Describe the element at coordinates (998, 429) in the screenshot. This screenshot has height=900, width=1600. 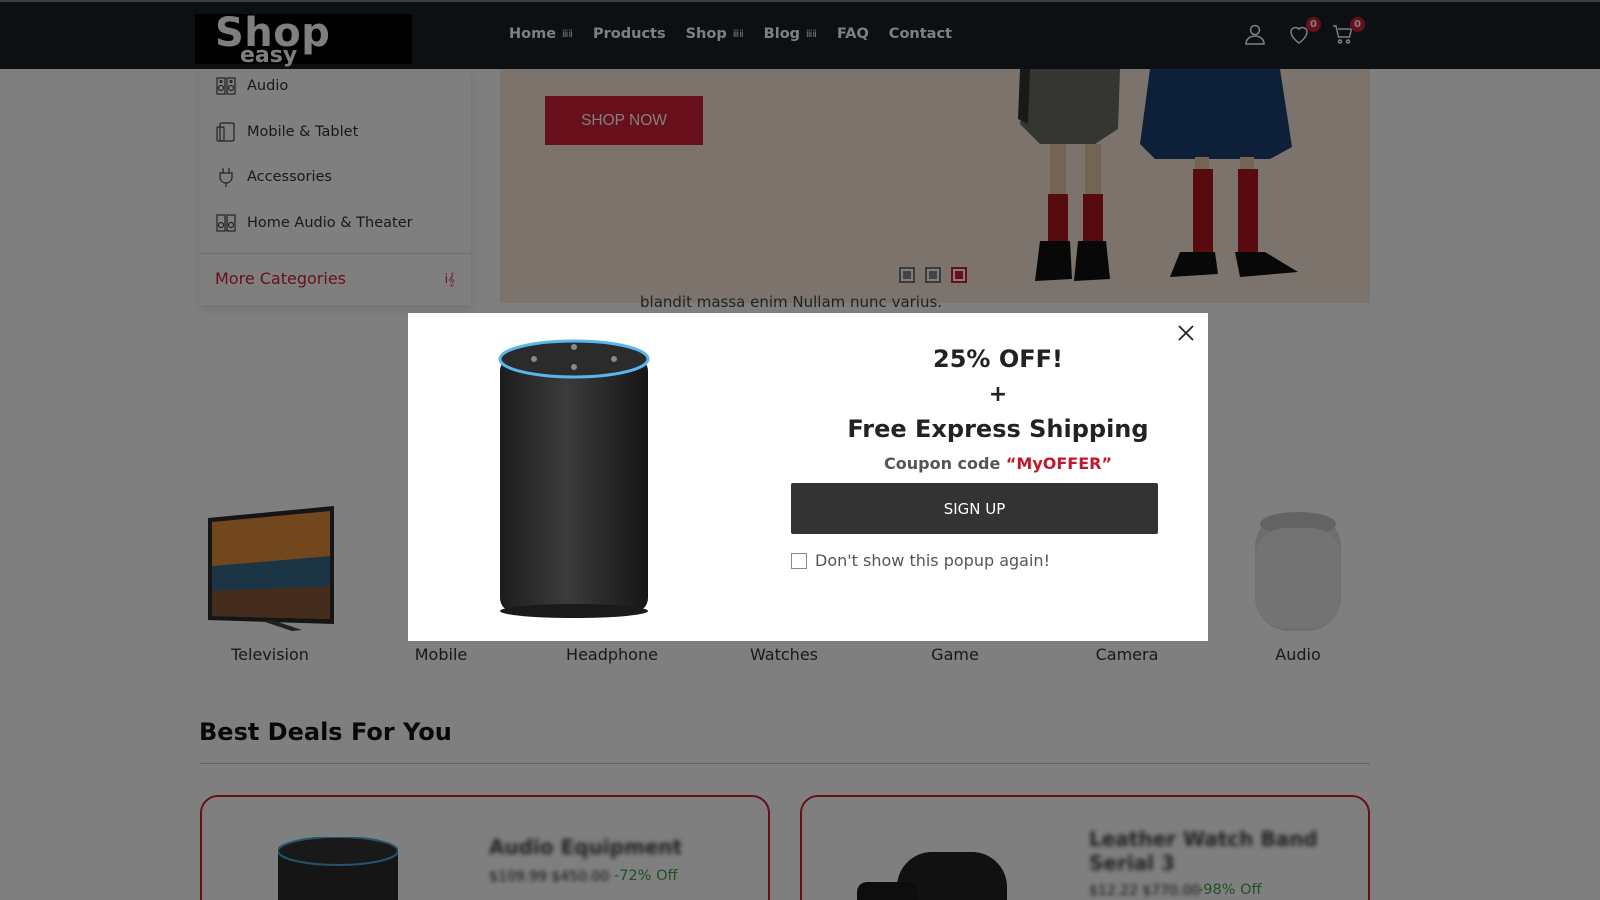
I see `promo-subtitle: Free Express Shipping` at that location.